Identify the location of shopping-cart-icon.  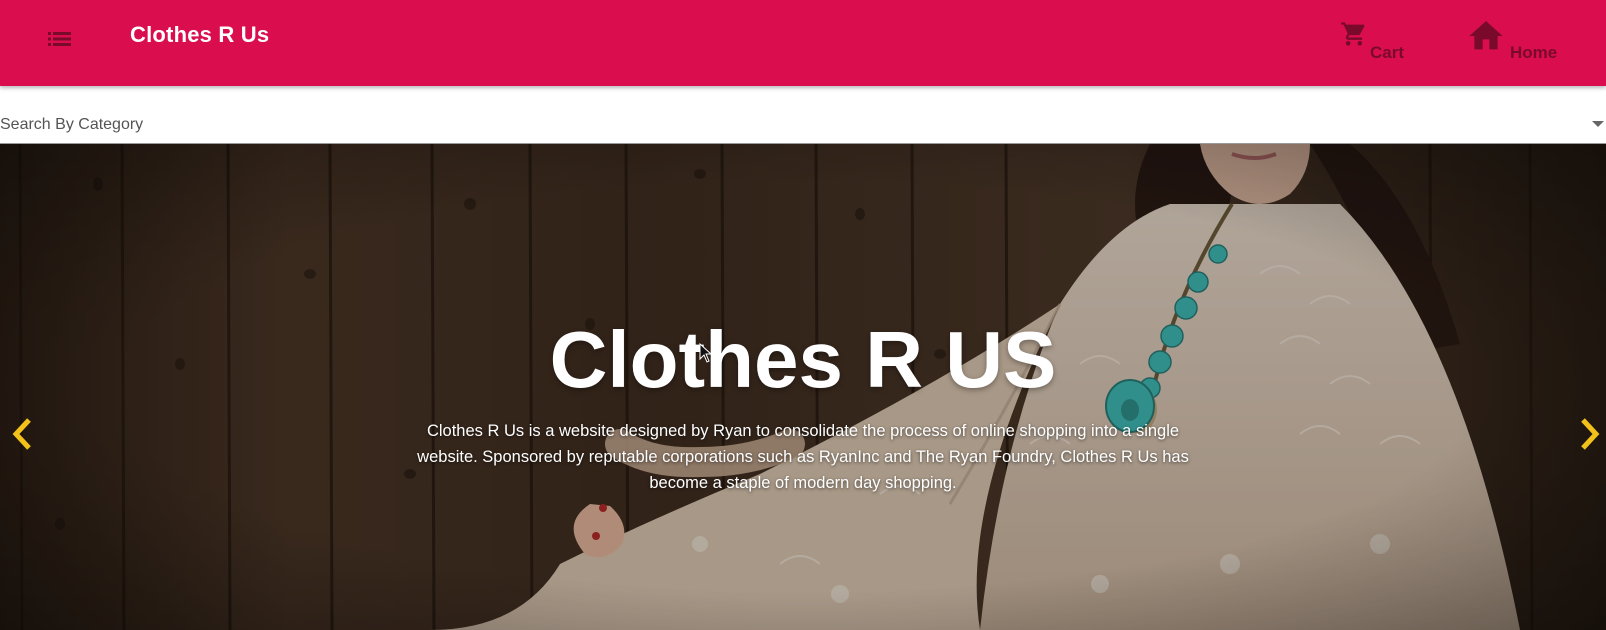
(1353, 34).